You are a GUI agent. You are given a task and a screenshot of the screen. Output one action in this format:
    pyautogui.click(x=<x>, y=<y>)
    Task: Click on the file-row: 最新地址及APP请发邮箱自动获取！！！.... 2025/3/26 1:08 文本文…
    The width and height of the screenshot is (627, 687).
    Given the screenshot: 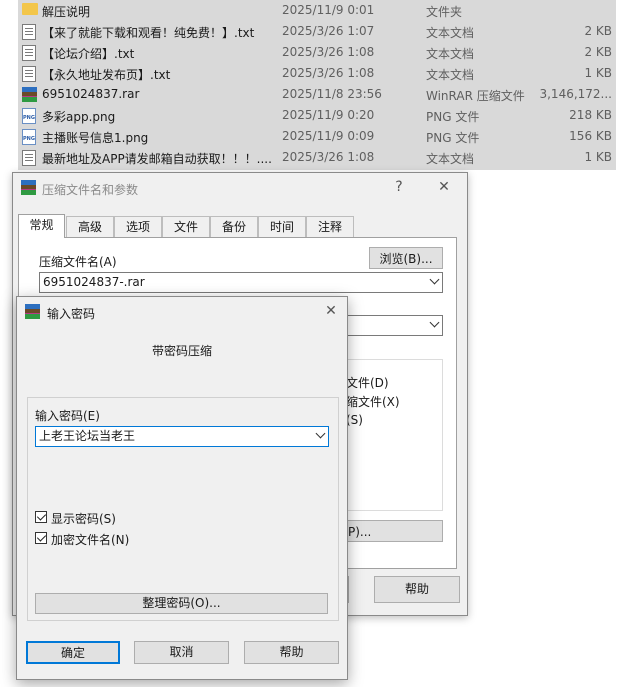 What is the action you would take?
    pyautogui.click(x=317, y=157)
    